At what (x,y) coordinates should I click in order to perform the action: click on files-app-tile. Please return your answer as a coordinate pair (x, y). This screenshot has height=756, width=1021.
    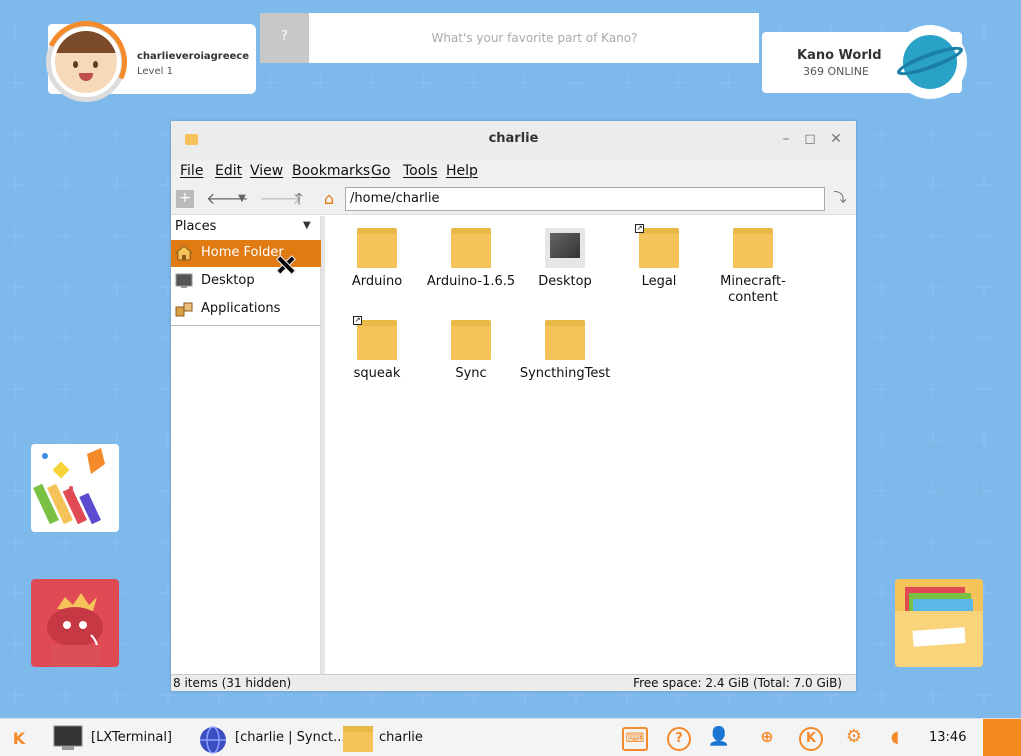
    Looking at the image, I should click on (939, 623).